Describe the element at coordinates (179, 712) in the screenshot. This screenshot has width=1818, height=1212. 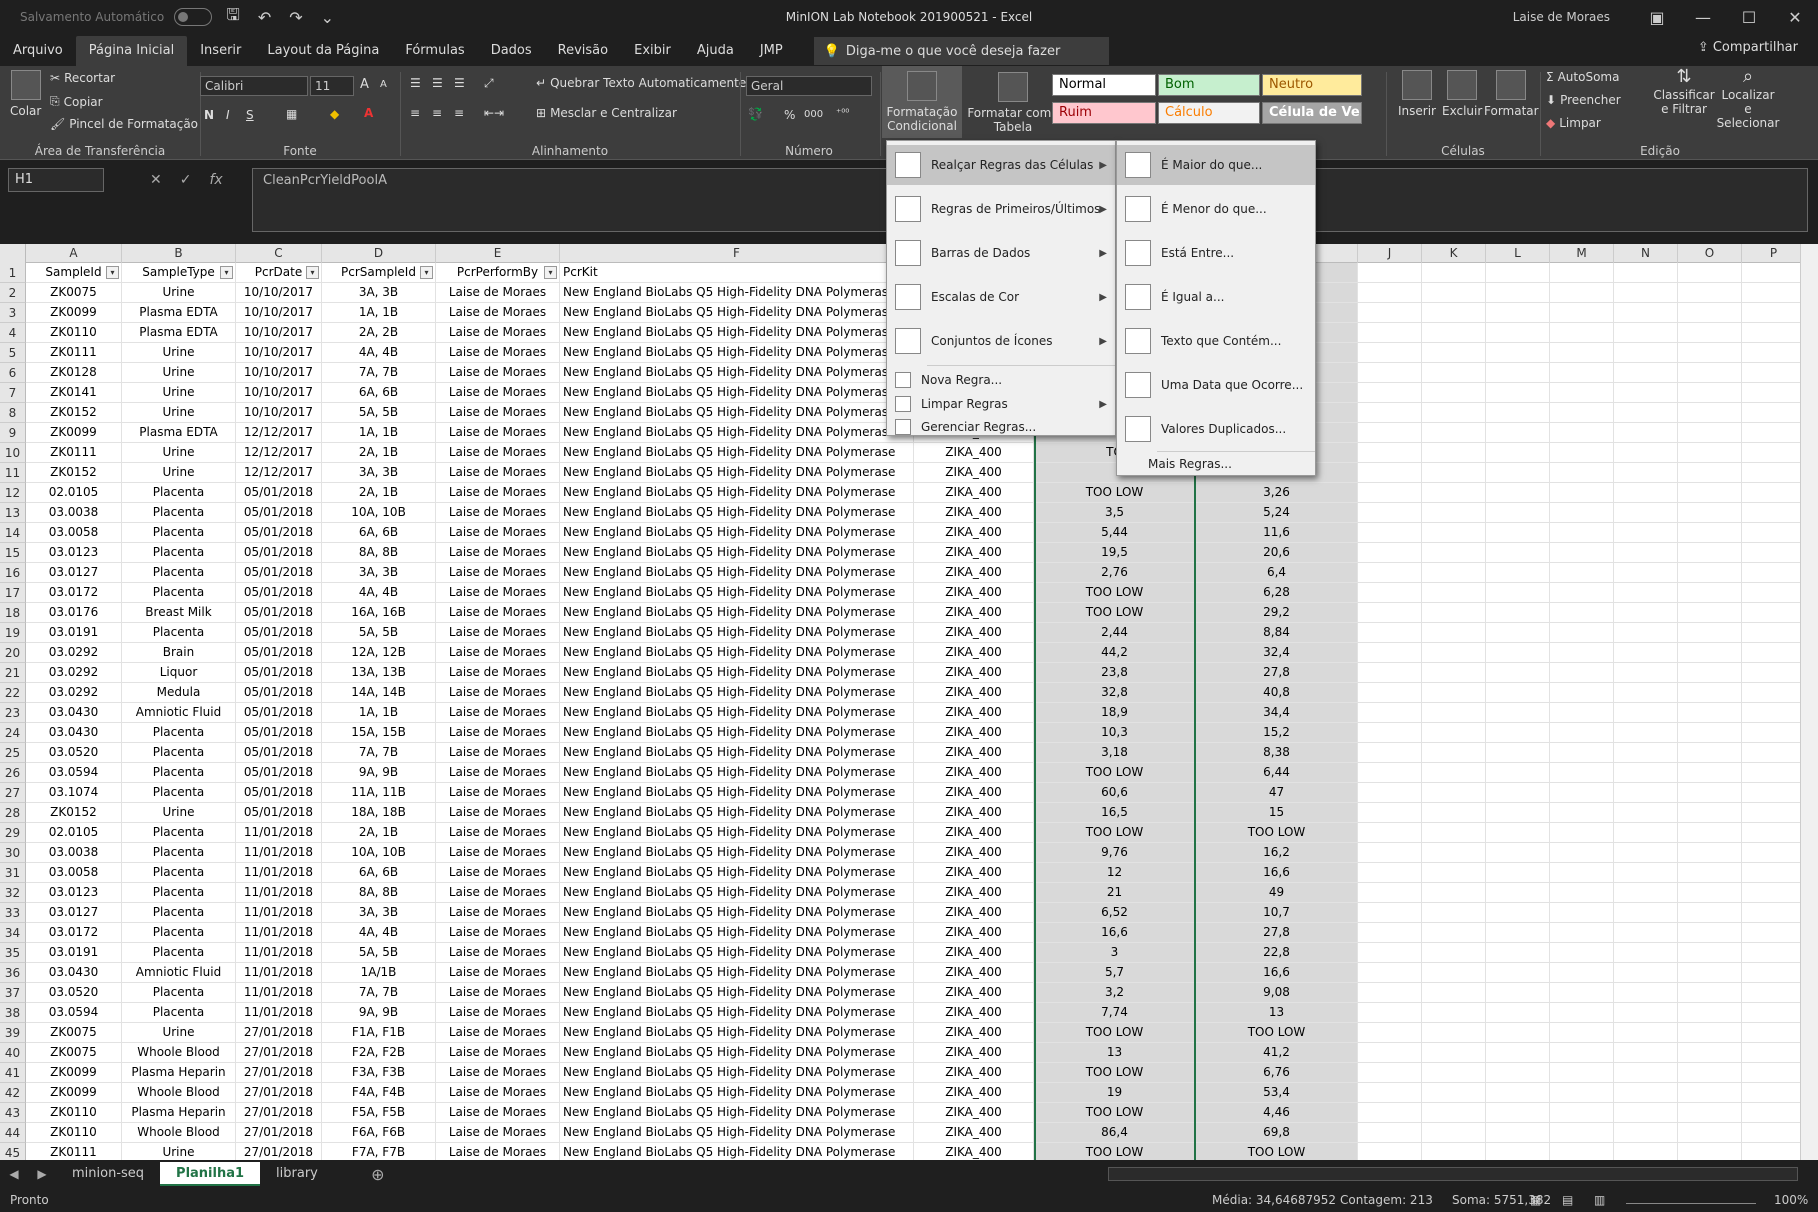
I see `table-cell: Amniotic Fluid` at that location.